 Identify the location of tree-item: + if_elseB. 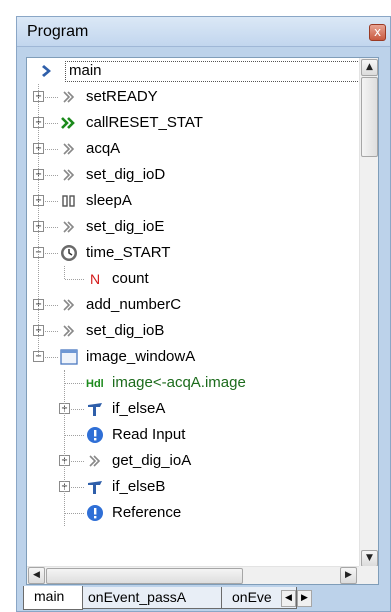
(193, 487).